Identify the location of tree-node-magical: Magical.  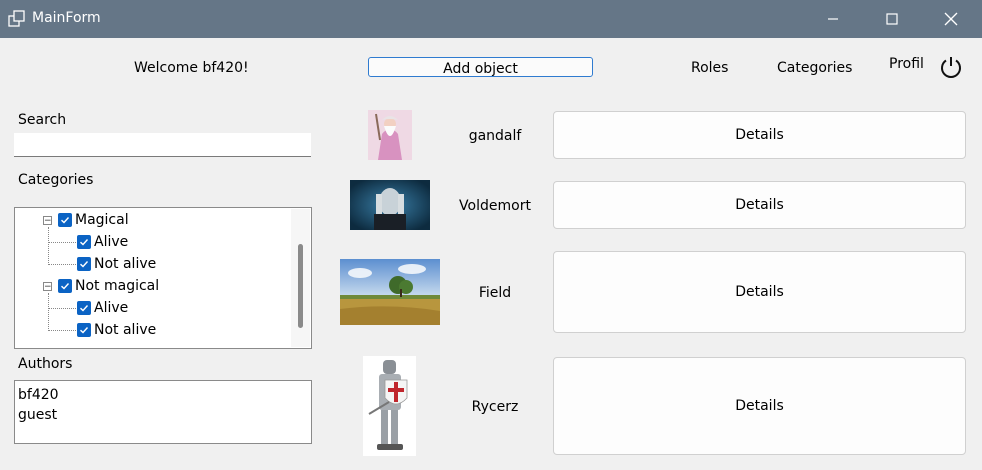
(93, 220).